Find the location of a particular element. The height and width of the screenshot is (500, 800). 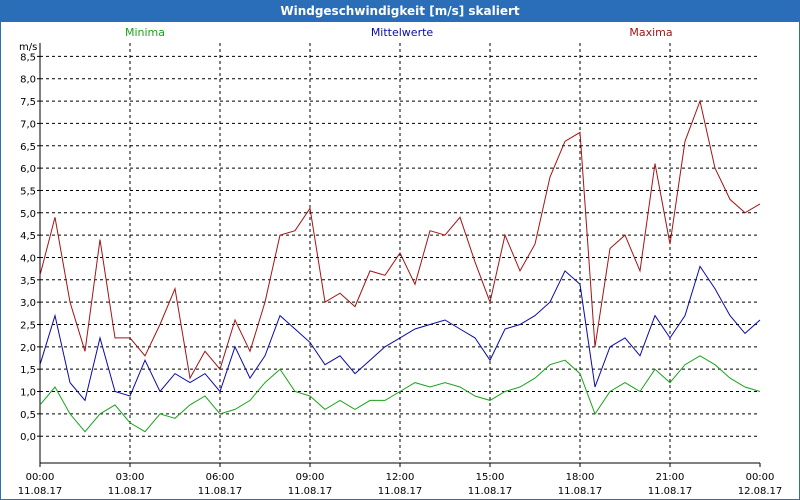

x-tick-time: 12:00 is located at coordinates (400, 477).